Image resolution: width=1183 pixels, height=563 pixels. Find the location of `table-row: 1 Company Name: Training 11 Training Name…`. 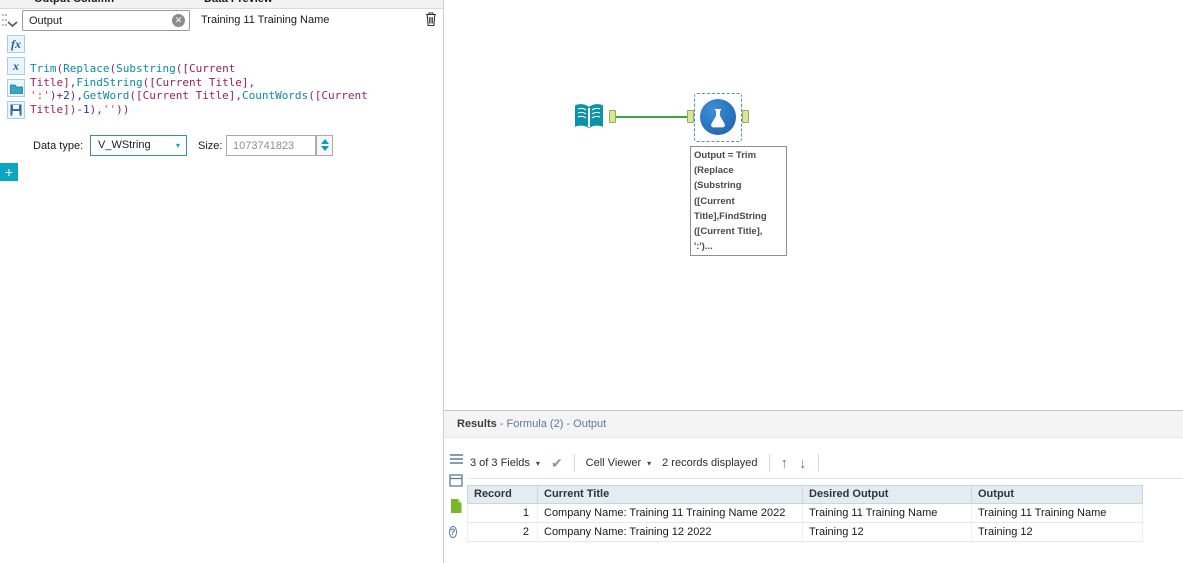

table-row: 1 Company Name: Training 11 Training Name… is located at coordinates (805, 513).